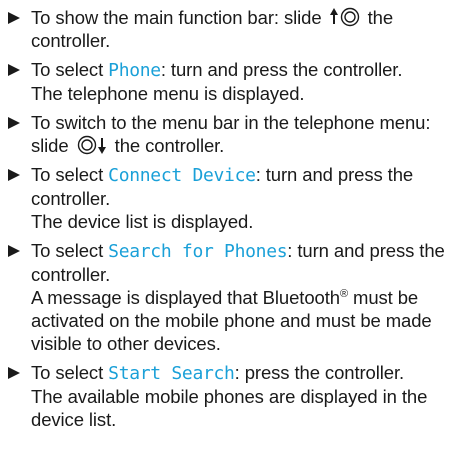 This screenshot has height=463, width=465. What do you see at coordinates (343, 293) in the screenshot?
I see `registered-mark: ®` at bounding box center [343, 293].